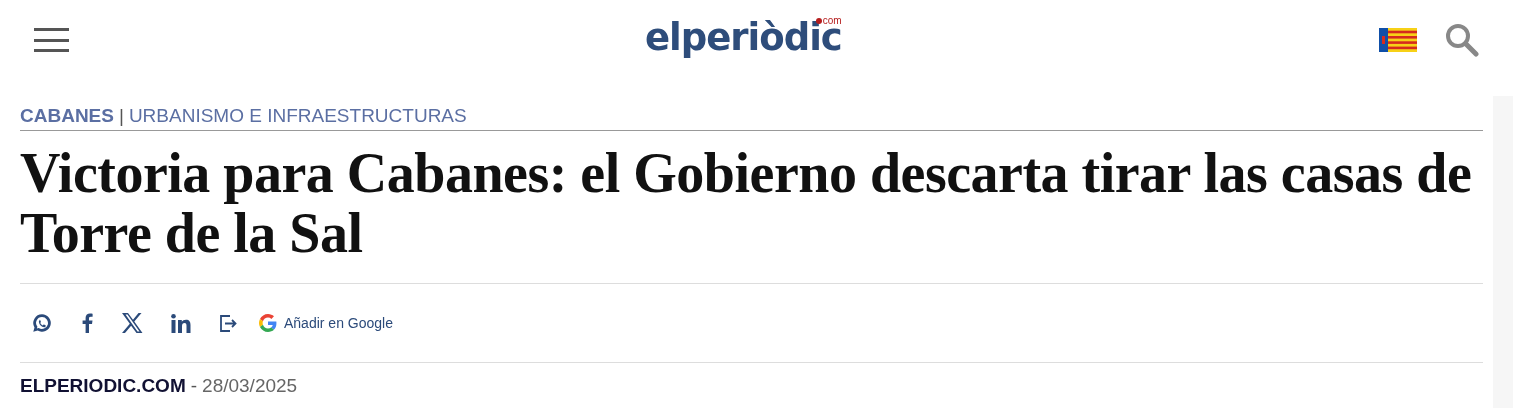 Image resolution: width=1513 pixels, height=408 pixels. What do you see at coordinates (228, 323) in the screenshot?
I see `share-icon` at bounding box center [228, 323].